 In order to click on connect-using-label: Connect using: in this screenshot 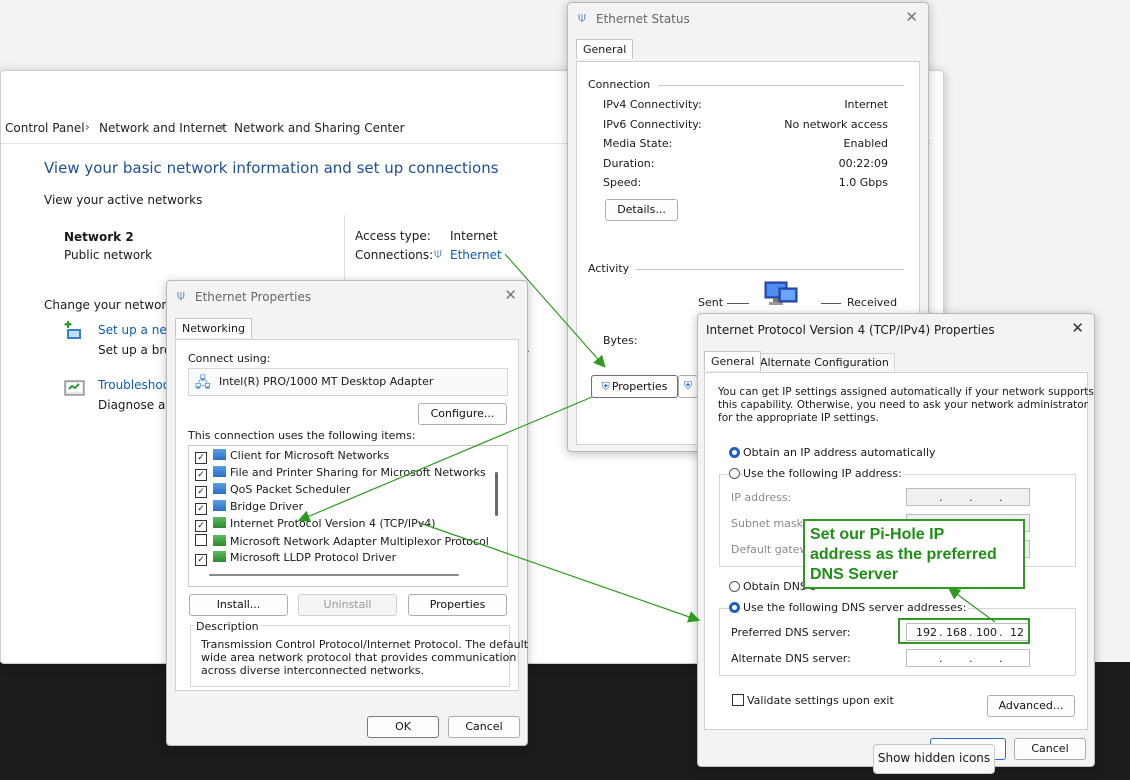, I will do `click(229, 358)`.